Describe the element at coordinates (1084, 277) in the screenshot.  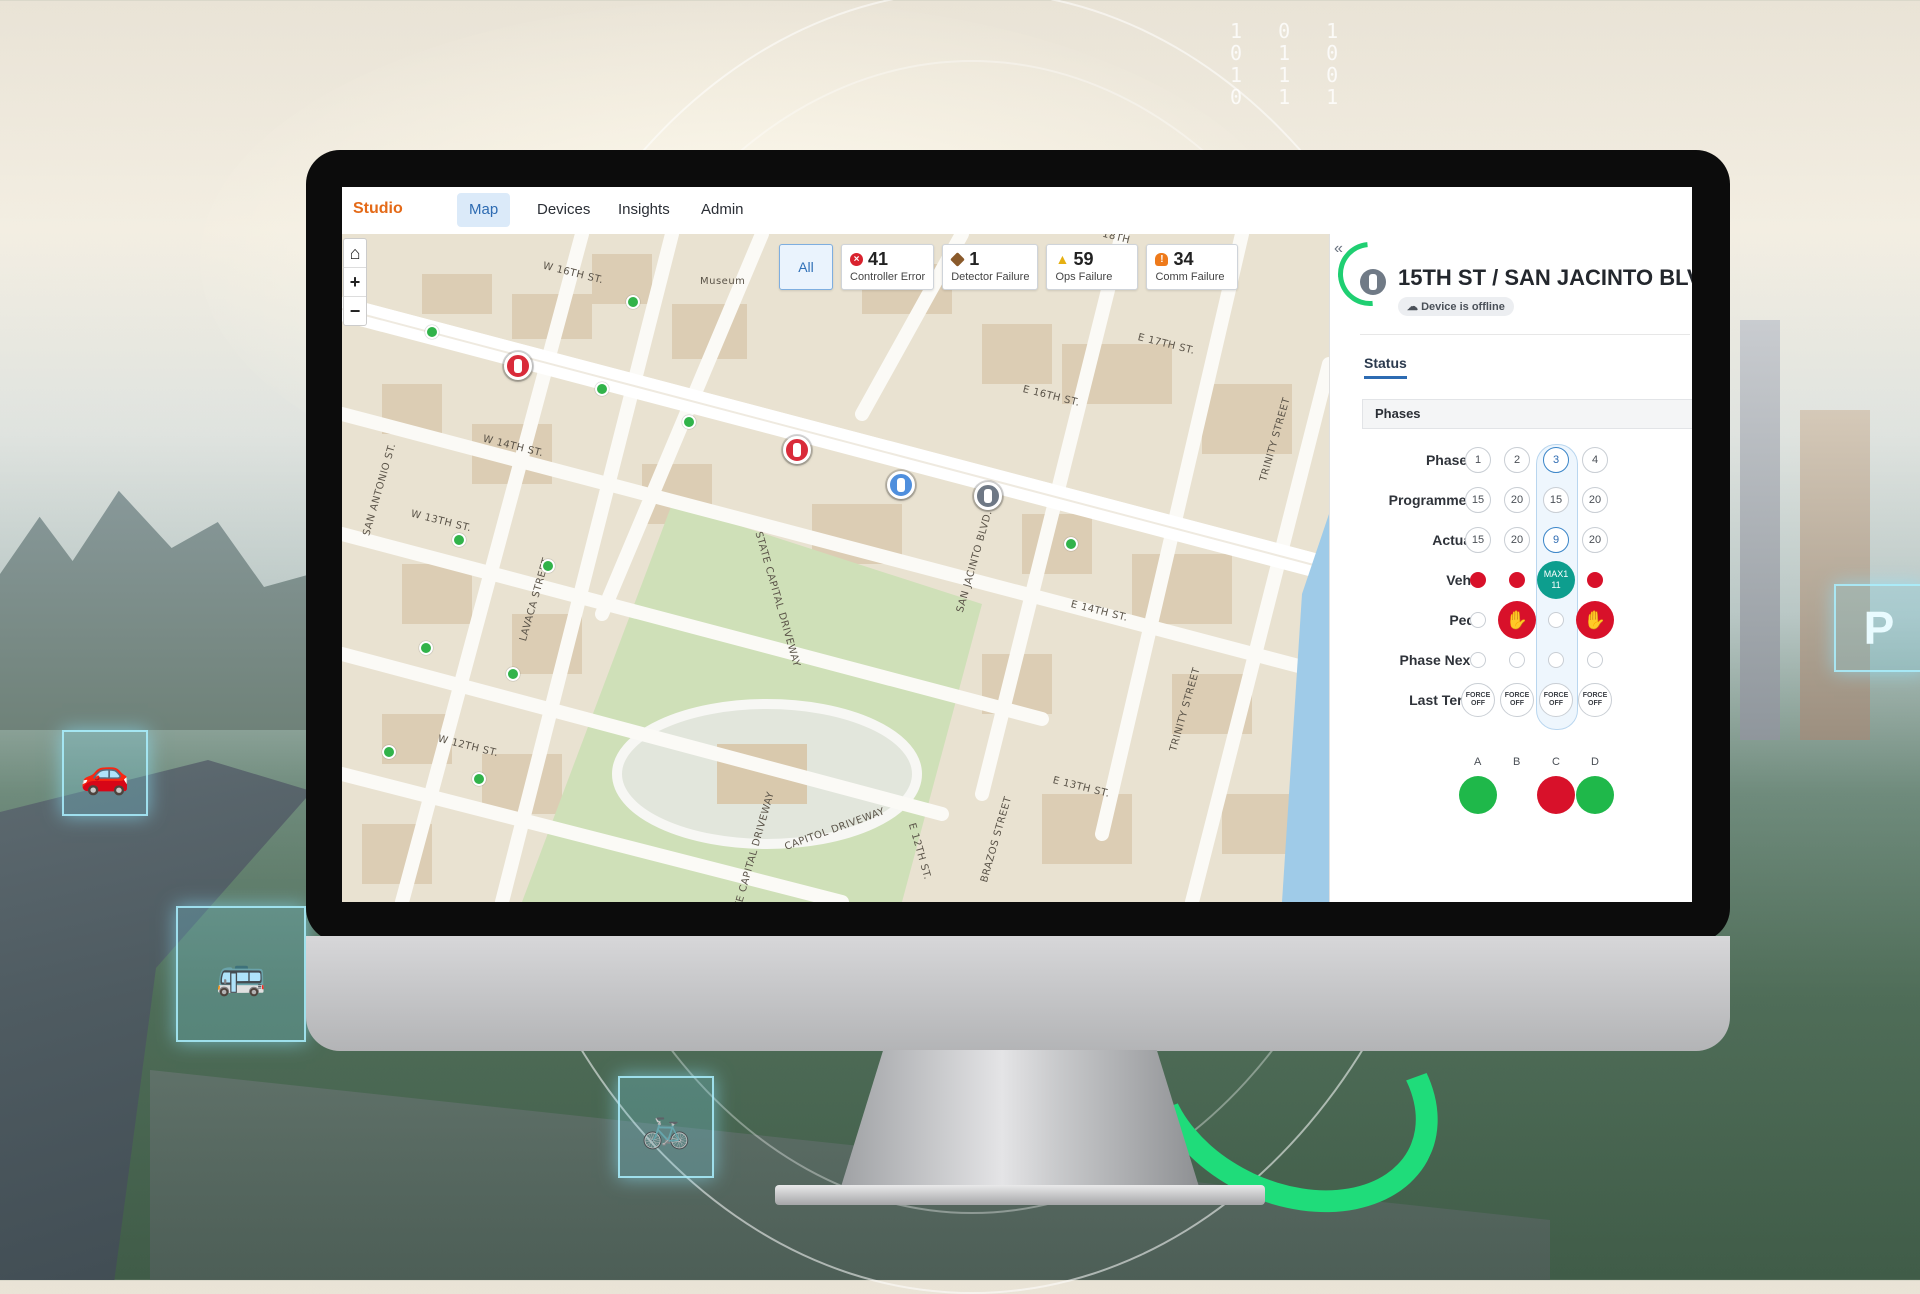
I see `filter-label: Ops Failure` at that location.